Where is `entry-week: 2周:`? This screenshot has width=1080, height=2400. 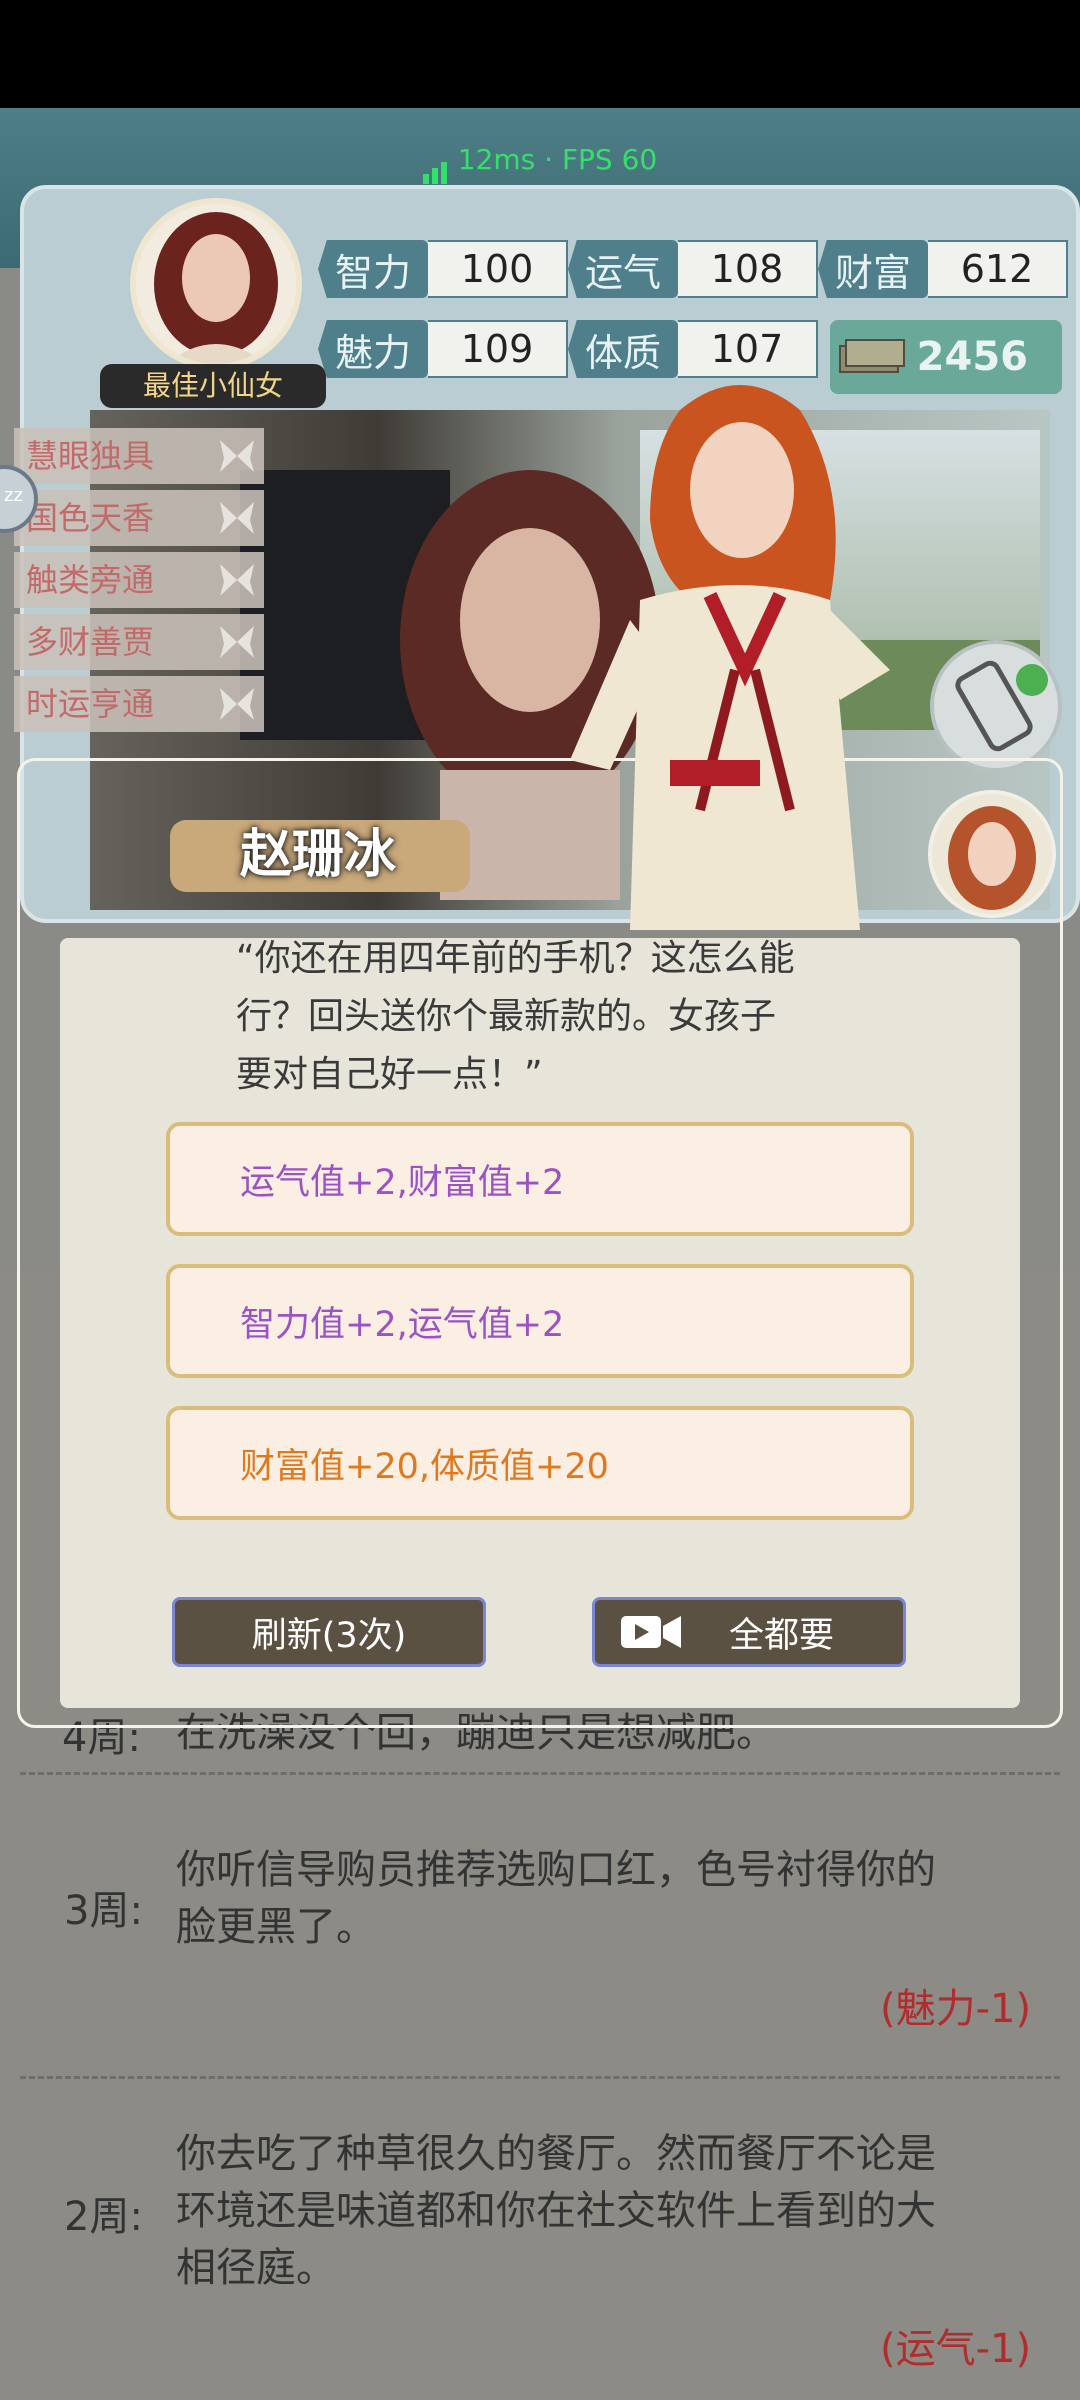 entry-week: 2周: is located at coordinates (103, 2217).